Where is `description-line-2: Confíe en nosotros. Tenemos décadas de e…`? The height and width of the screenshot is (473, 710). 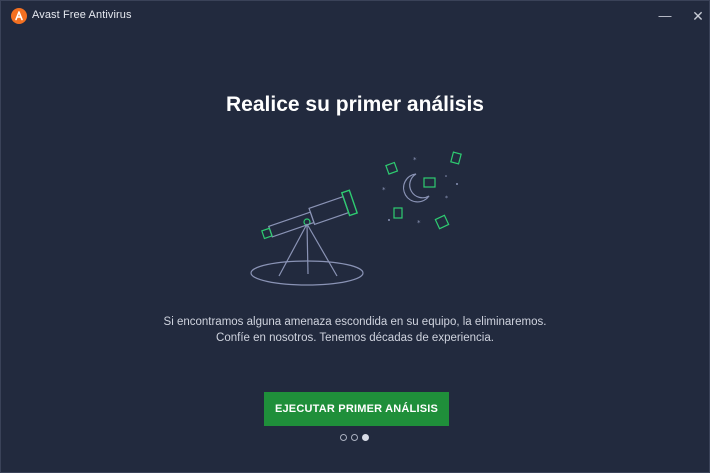 description-line-2: Confíe en nosotros. Tenemos décadas de e… is located at coordinates (355, 338).